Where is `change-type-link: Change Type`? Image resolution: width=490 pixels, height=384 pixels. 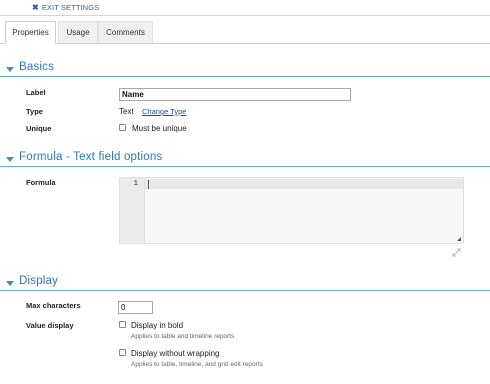
change-type-link: Change Type is located at coordinates (164, 111).